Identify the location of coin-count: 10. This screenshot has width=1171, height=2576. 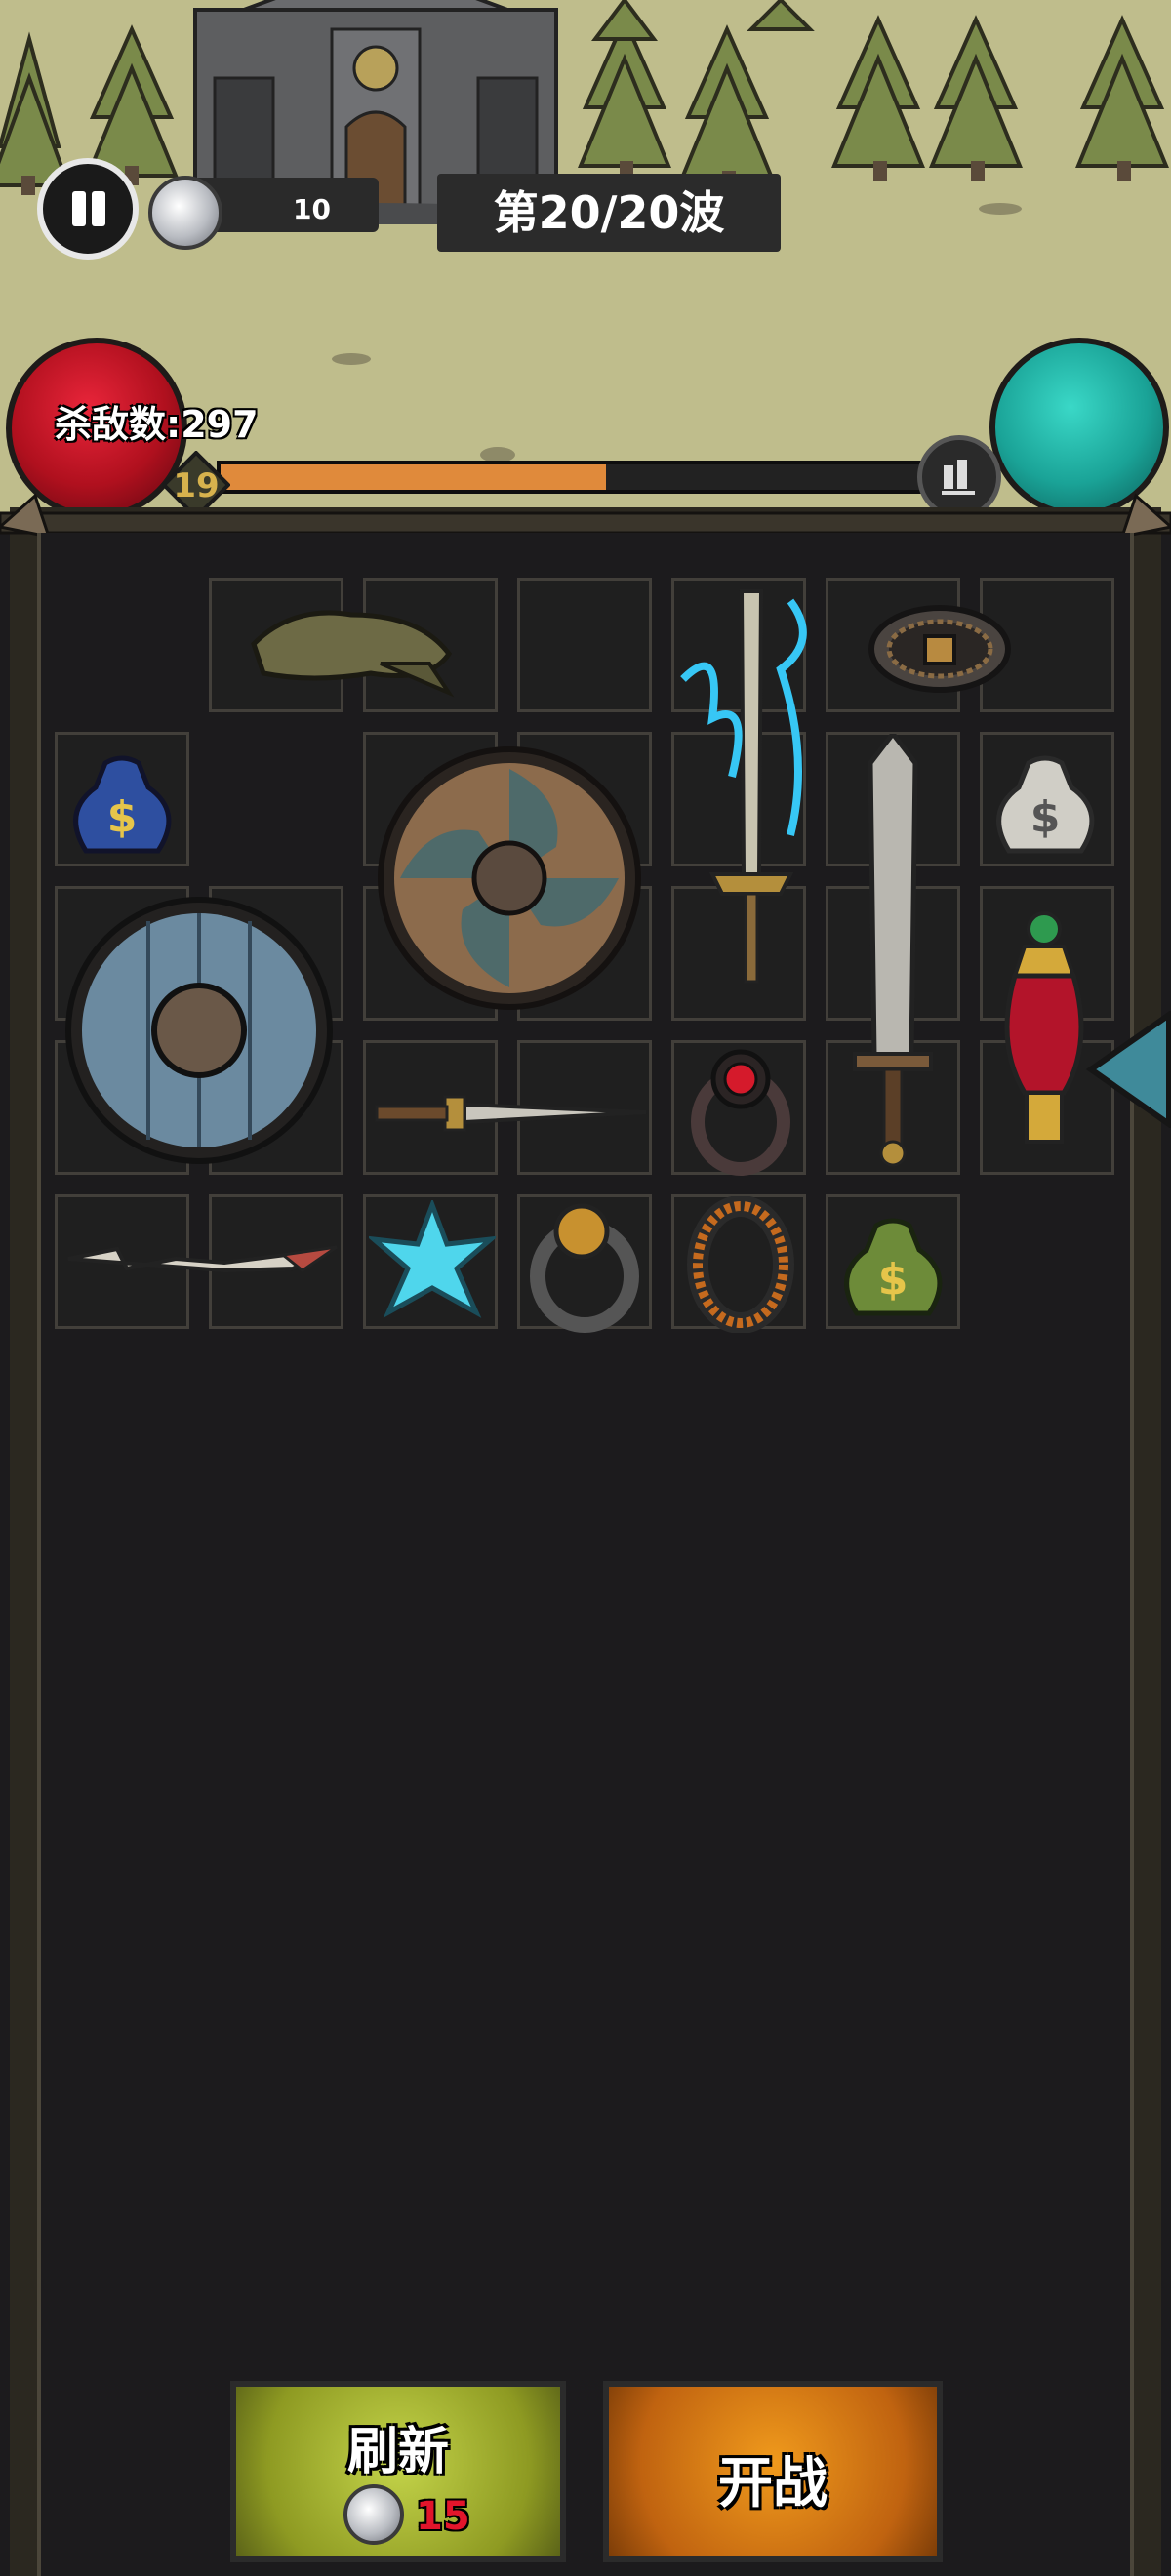
(312, 209).